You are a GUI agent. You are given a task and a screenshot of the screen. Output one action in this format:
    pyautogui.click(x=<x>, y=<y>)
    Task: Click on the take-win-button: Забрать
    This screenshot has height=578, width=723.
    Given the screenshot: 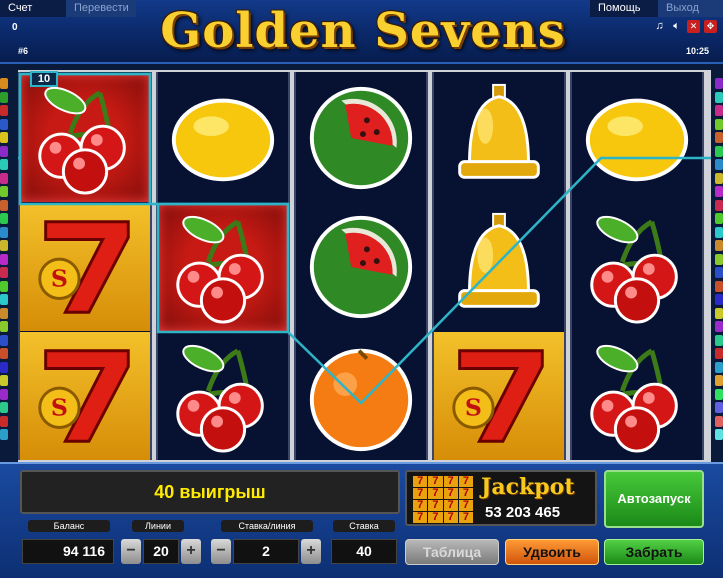 What is the action you would take?
    pyautogui.click(x=654, y=552)
    